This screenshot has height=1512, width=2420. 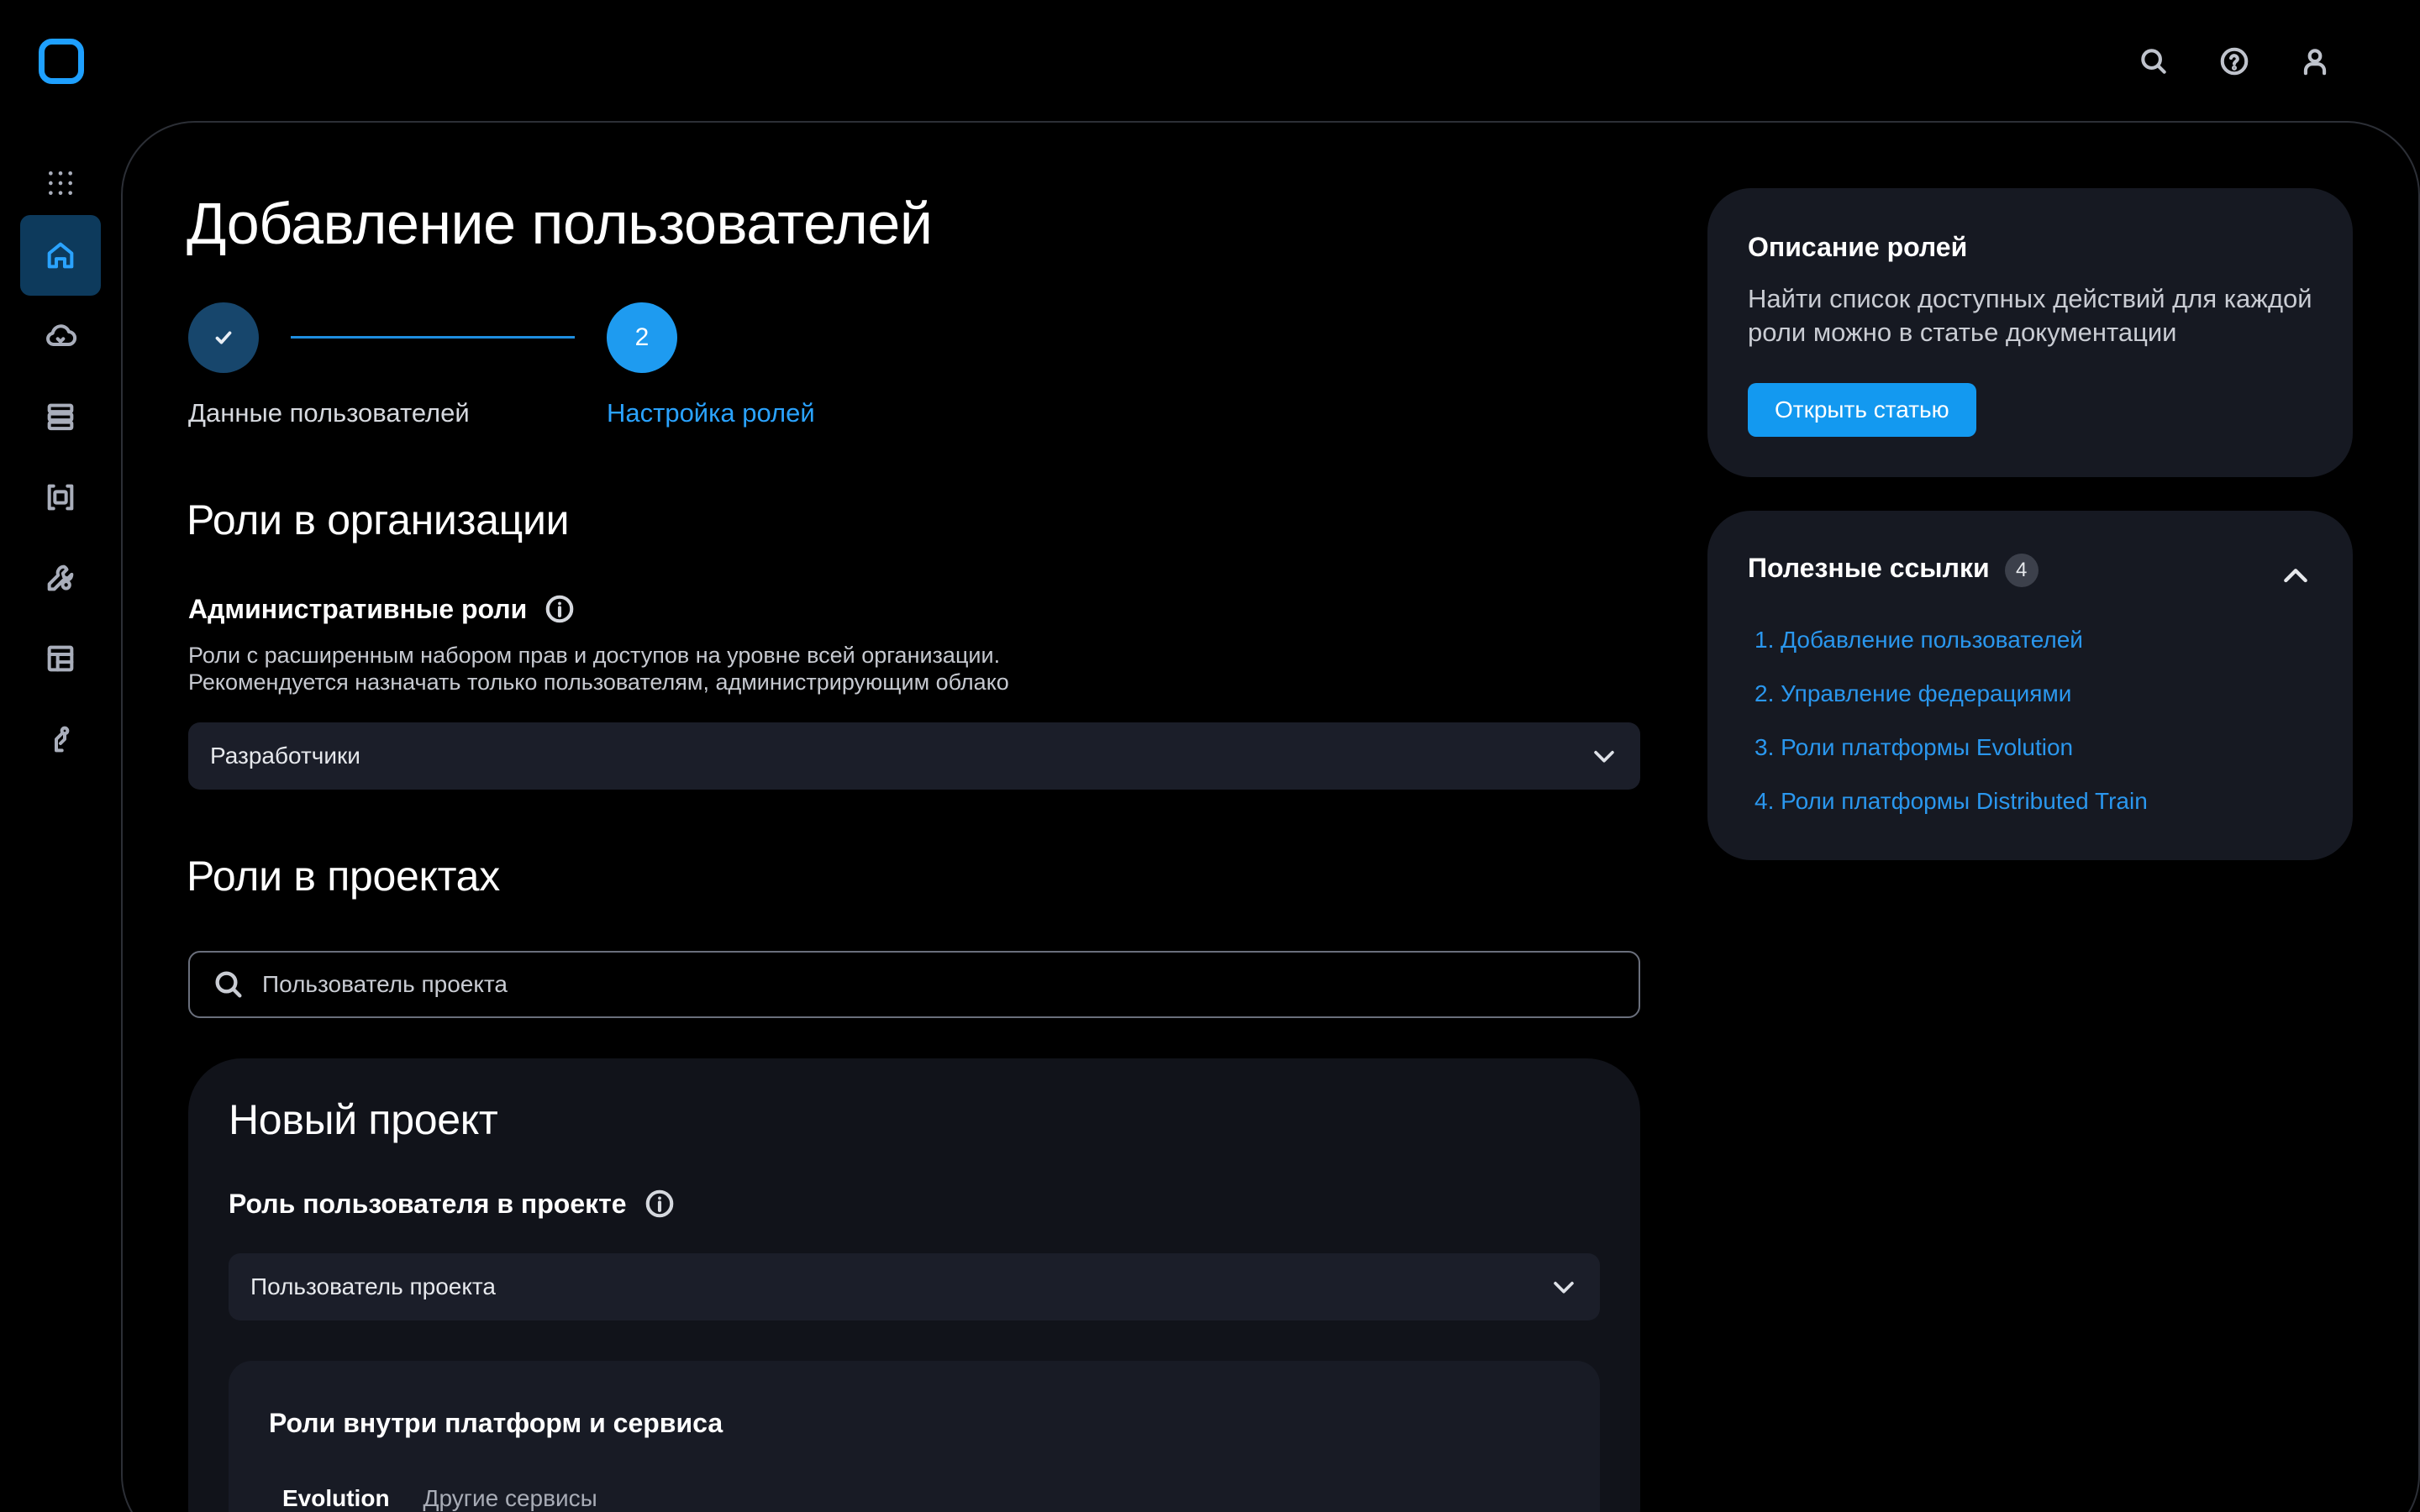 What do you see at coordinates (433, 337) in the screenshot?
I see `stepper-connector` at bounding box center [433, 337].